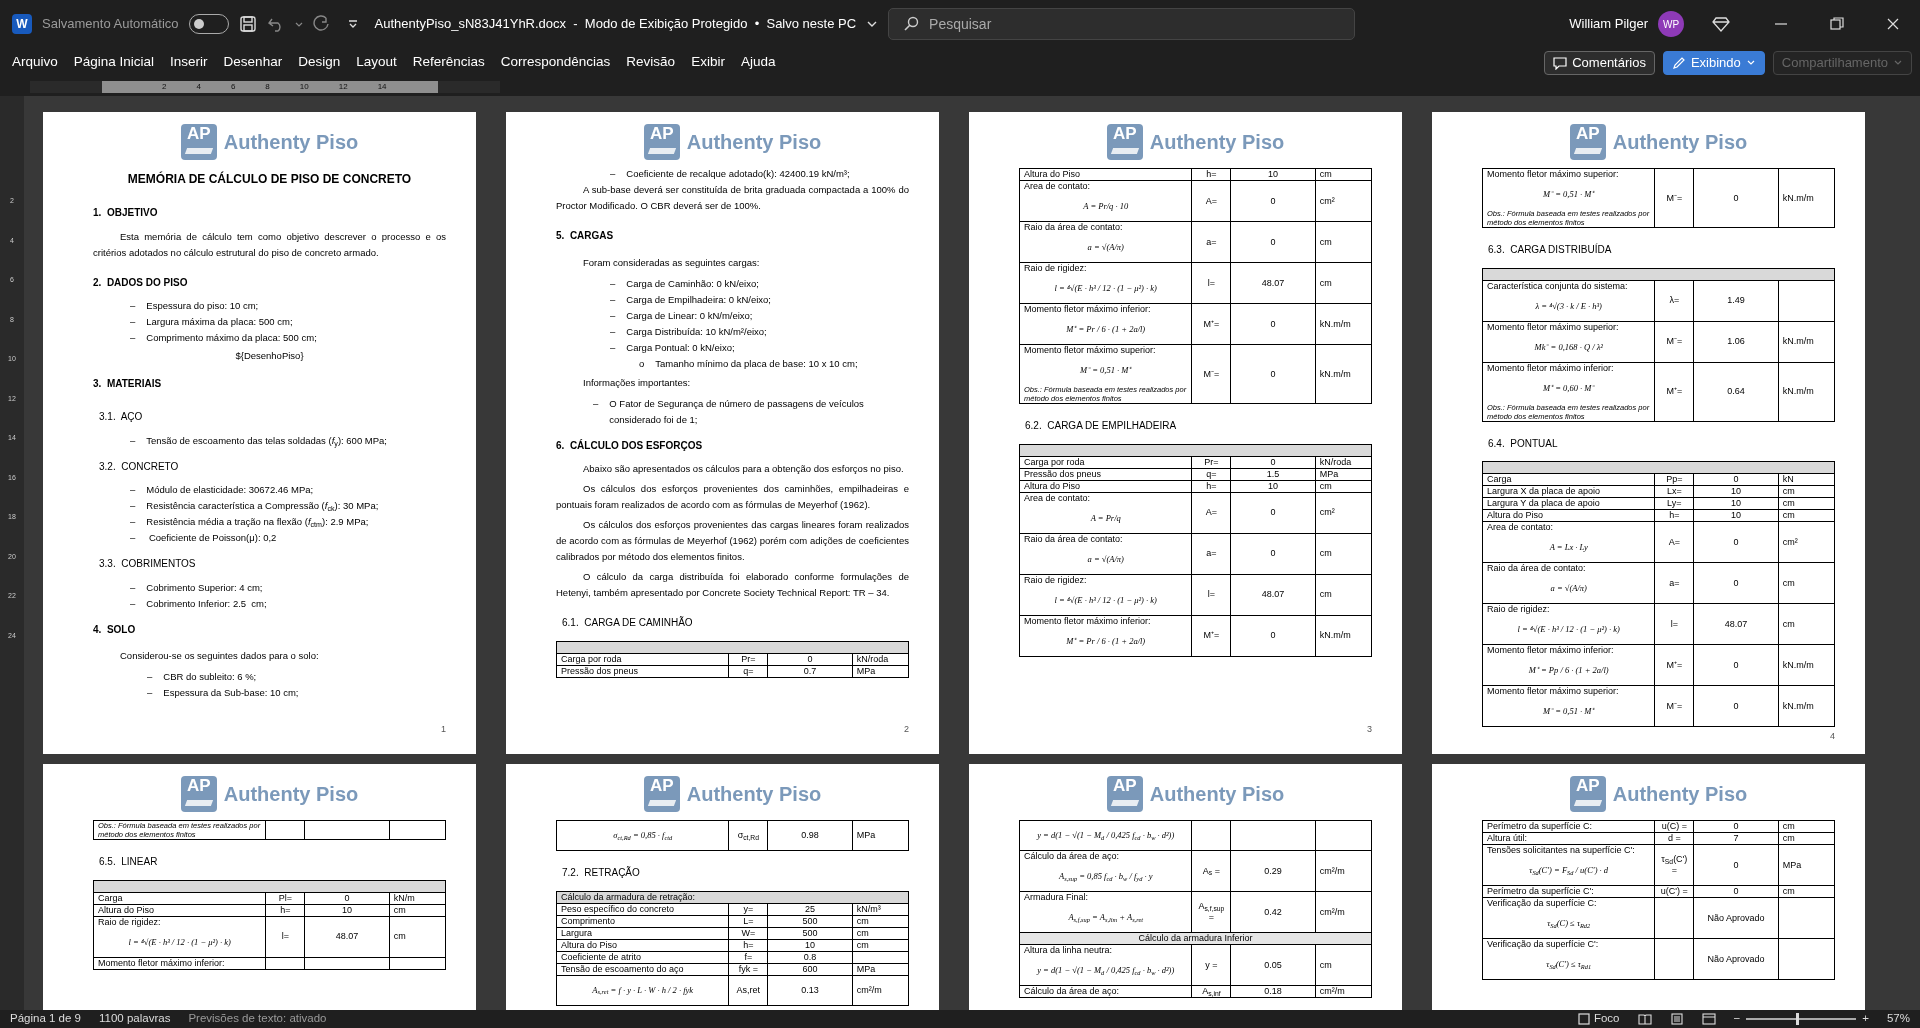 The image size is (1920, 1028). Describe the element at coordinates (1569, 871) in the screenshot. I see `formula: τ$_{Sd}$(C') = F$_{Sd}$ / u(C') · d` at that location.